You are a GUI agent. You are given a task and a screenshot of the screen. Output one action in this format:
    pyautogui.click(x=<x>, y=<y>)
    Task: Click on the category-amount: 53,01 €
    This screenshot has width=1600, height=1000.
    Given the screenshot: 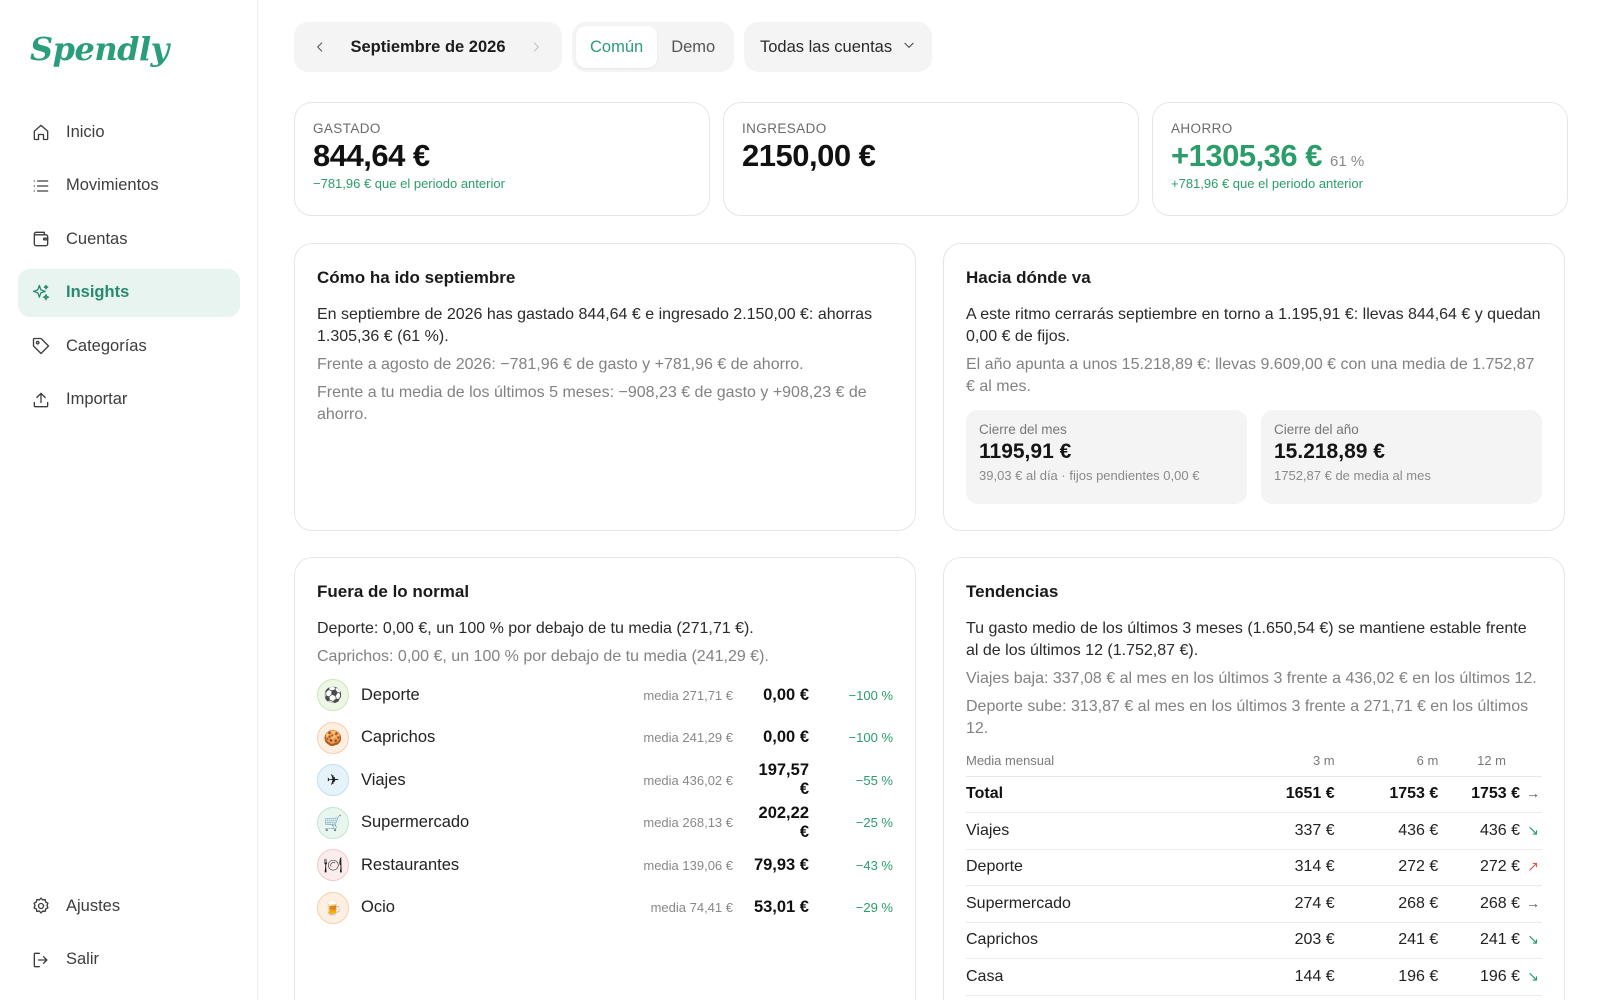 What is the action you would take?
    pyautogui.click(x=781, y=907)
    